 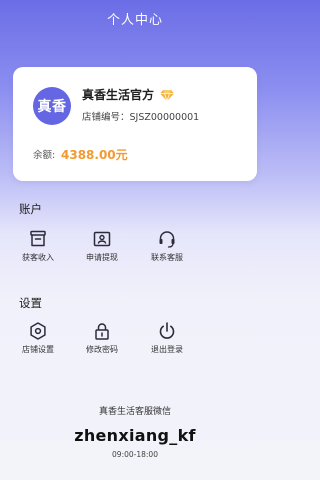 I want to click on account-section-title: 账户, so click(x=30, y=209).